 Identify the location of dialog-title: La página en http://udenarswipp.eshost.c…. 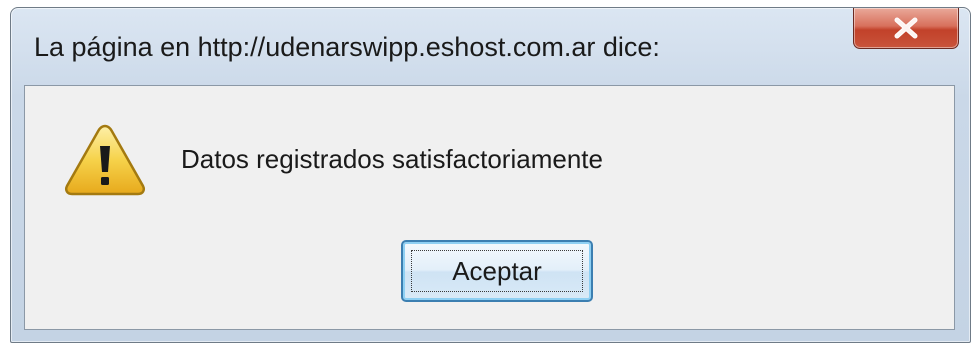
(347, 47).